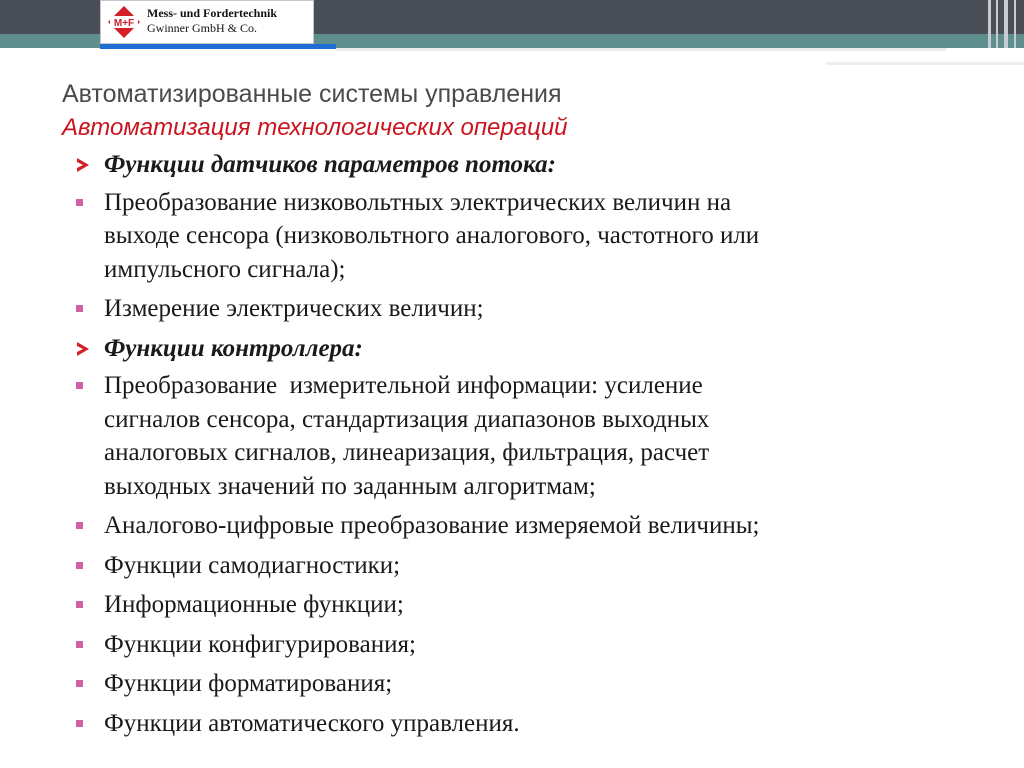 The width and height of the screenshot is (1024, 768). Describe the element at coordinates (294, 308) in the screenshot. I see `list-item-line: Измерение электрических величин;` at that location.